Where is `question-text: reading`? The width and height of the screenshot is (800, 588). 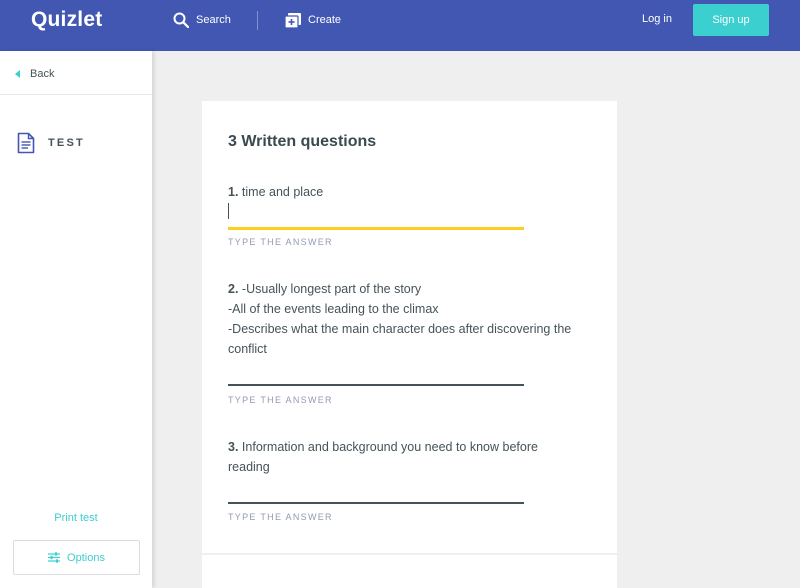
question-text: reading is located at coordinates (249, 467).